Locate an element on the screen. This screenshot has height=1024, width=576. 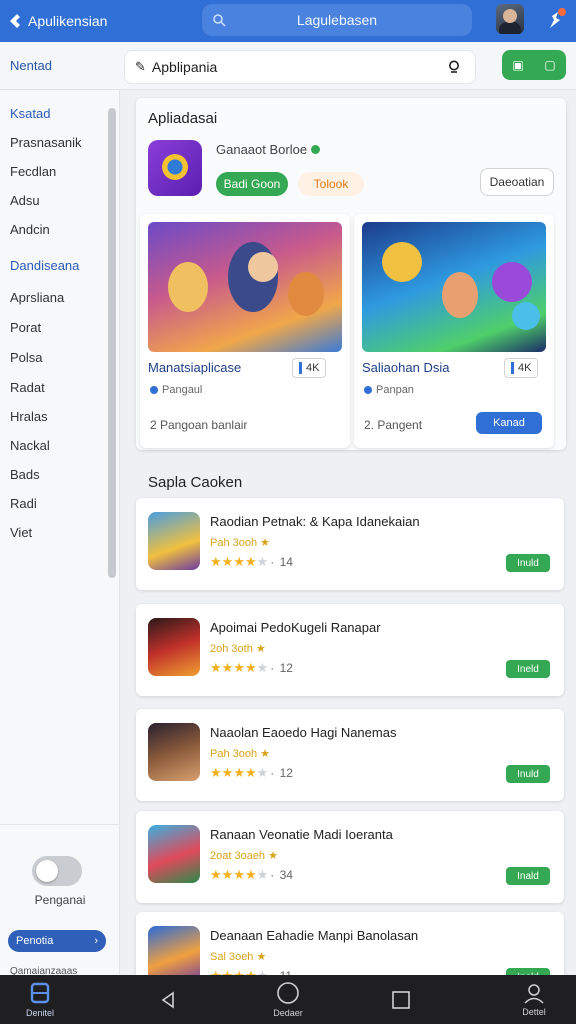
sidebar-item: Fecdlan is located at coordinates (33, 171).